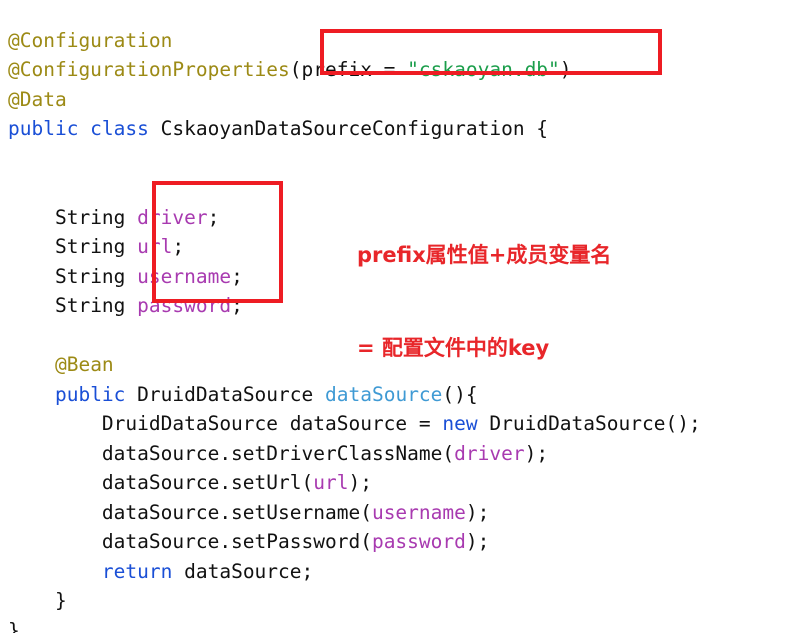  Describe the element at coordinates (348, 69) in the screenshot. I see `code-token-plain: (prefix =` at that location.